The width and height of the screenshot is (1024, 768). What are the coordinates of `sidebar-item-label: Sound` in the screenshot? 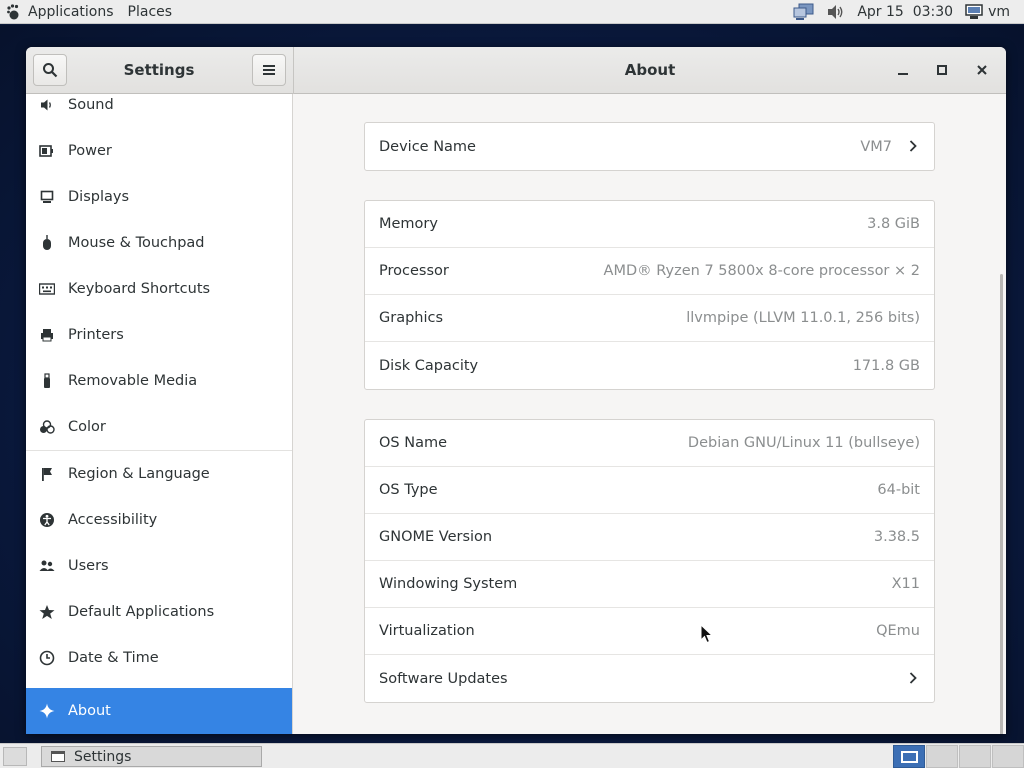 It's located at (91, 105).